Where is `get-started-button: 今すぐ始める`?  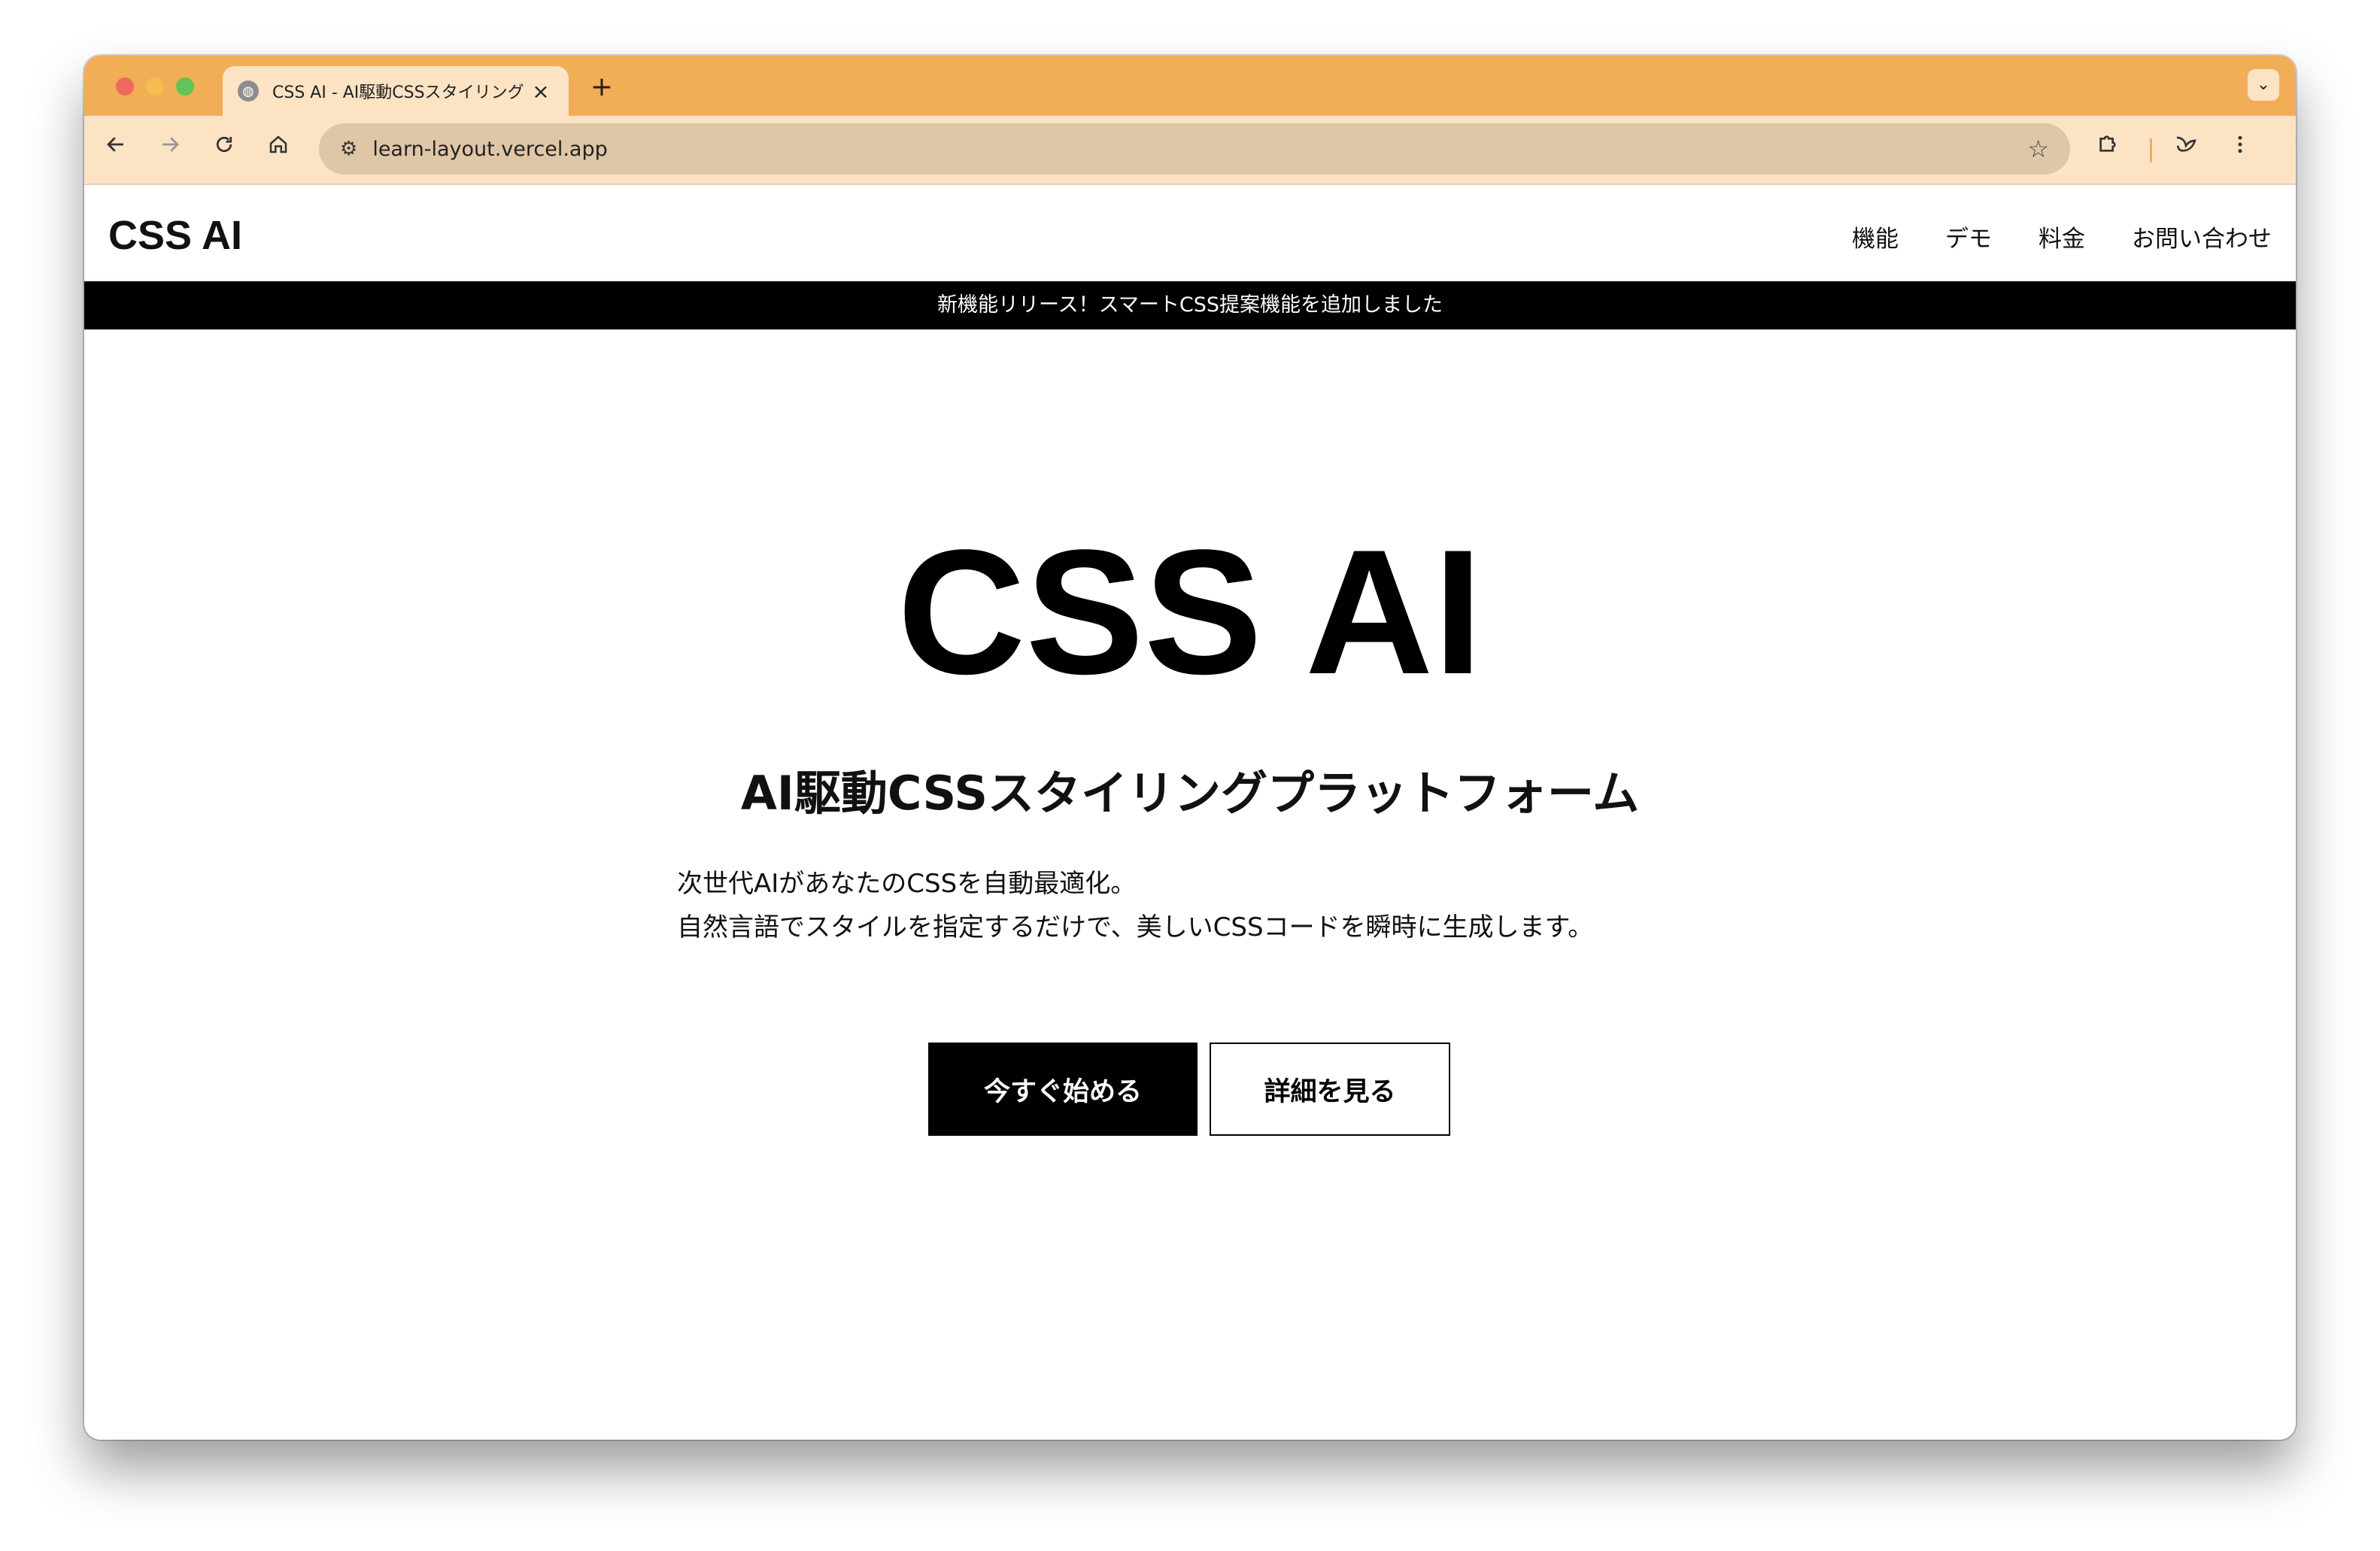 get-started-button: 今すぐ始める is located at coordinates (1063, 1090).